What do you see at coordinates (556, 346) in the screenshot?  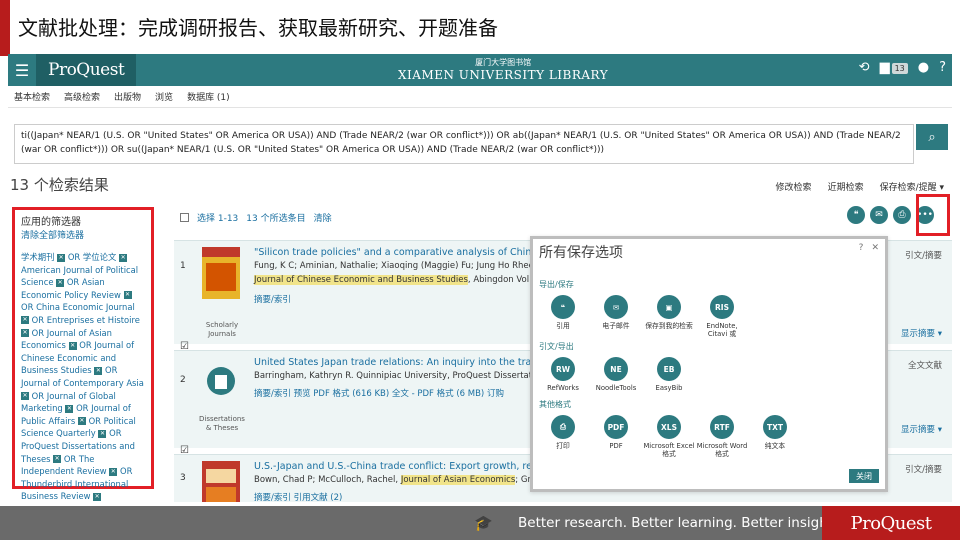 I see `dialog-section-label: 引文/导出` at bounding box center [556, 346].